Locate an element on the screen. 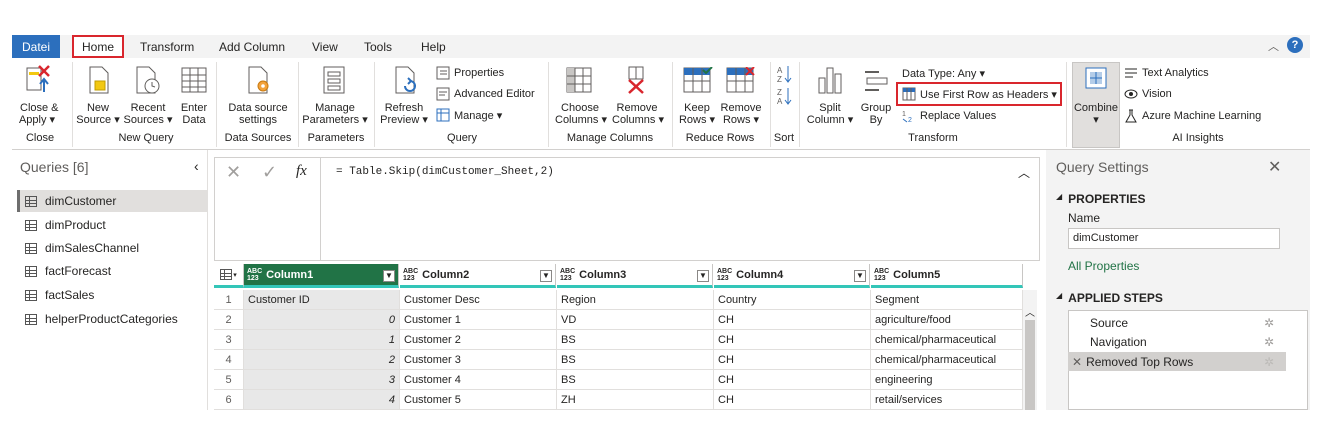 The height and width of the screenshot is (438, 1321). manage-button: Manage ▾ is located at coordinates (469, 115).